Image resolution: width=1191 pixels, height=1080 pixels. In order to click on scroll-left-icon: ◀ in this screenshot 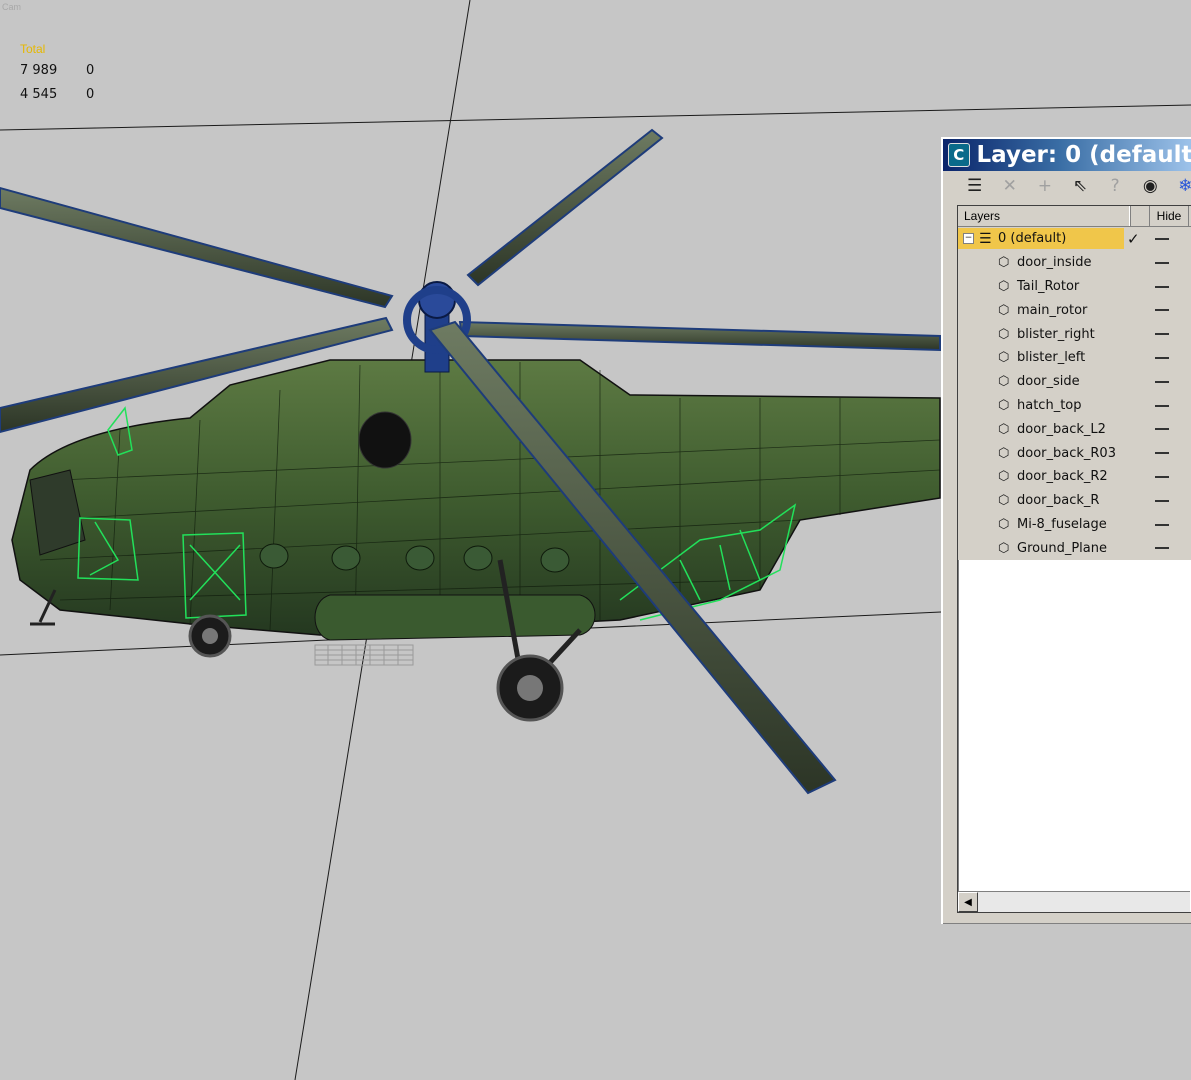, I will do `click(968, 902)`.